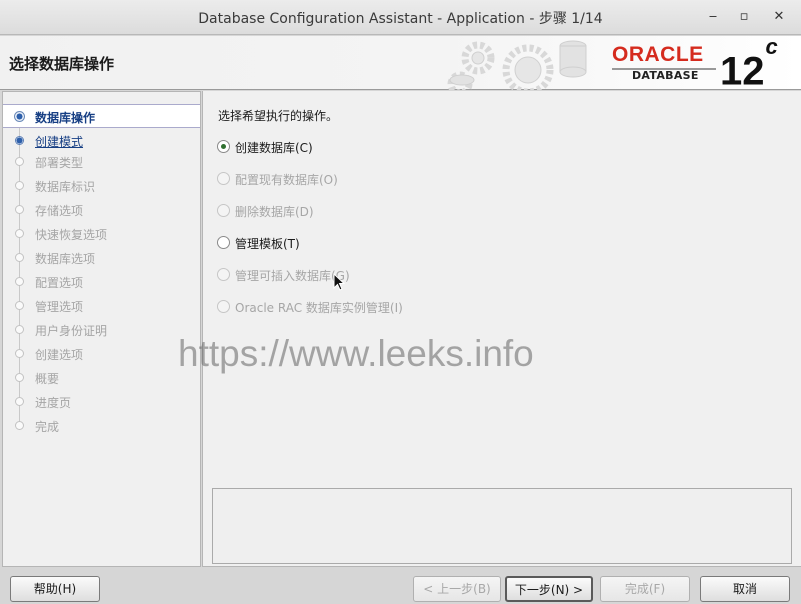 Image resolution: width=801 pixels, height=604 pixels. Describe the element at coordinates (59, 283) in the screenshot. I see `nav-step-label: 配置选项` at that location.